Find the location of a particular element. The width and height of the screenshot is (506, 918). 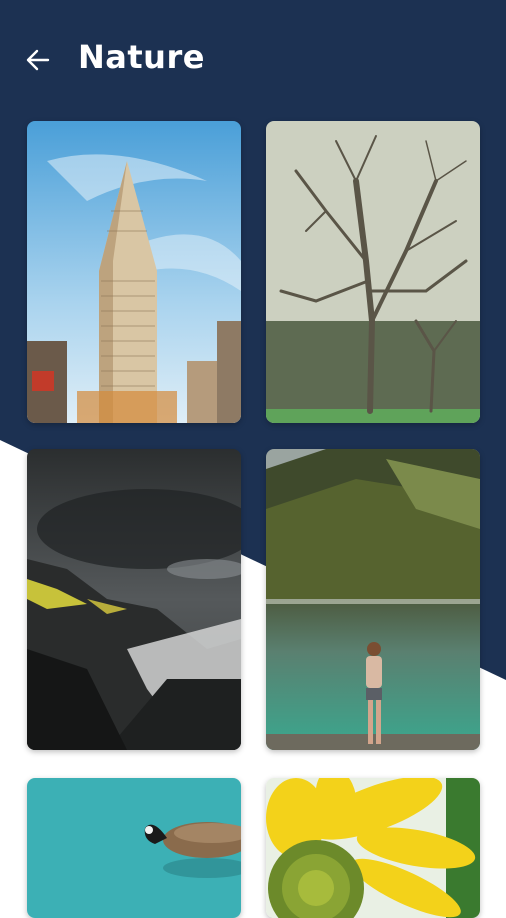

woman-at-lake-image is located at coordinates (373, 599).